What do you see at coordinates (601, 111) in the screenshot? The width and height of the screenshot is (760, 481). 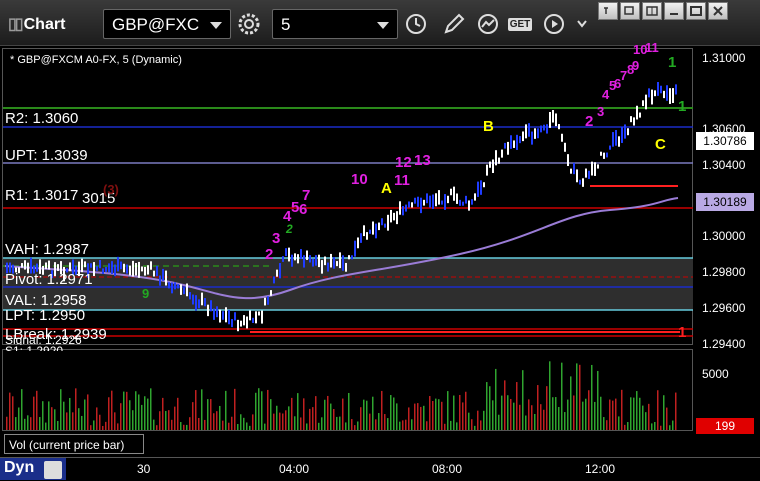 I see `count-label: 3` at bounding box center [601, 111].